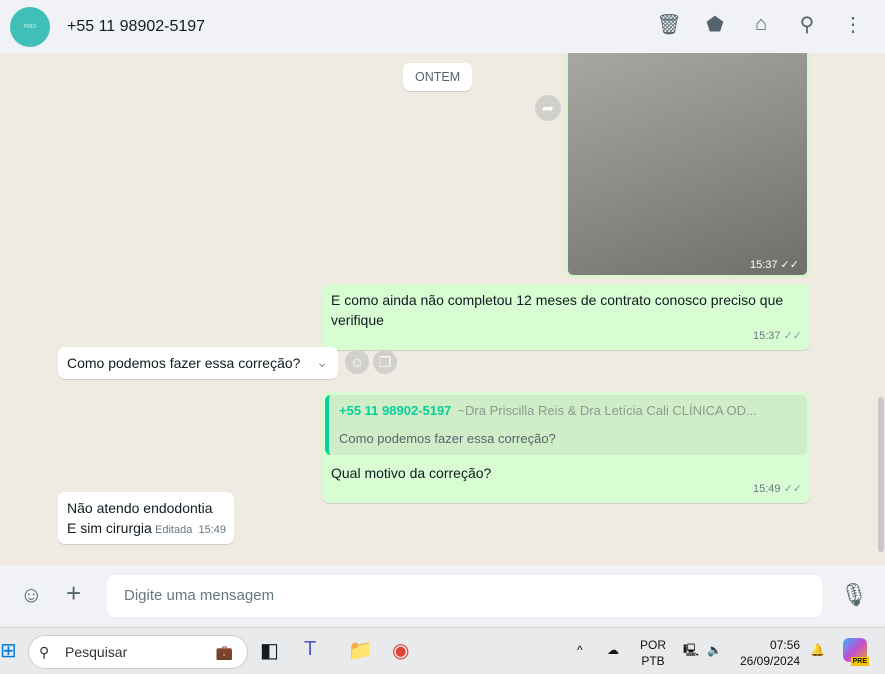 The width and height of the screenshot is (885, 674). I want to click on message-text: Qual motivo da correção?, so click(411, 473).